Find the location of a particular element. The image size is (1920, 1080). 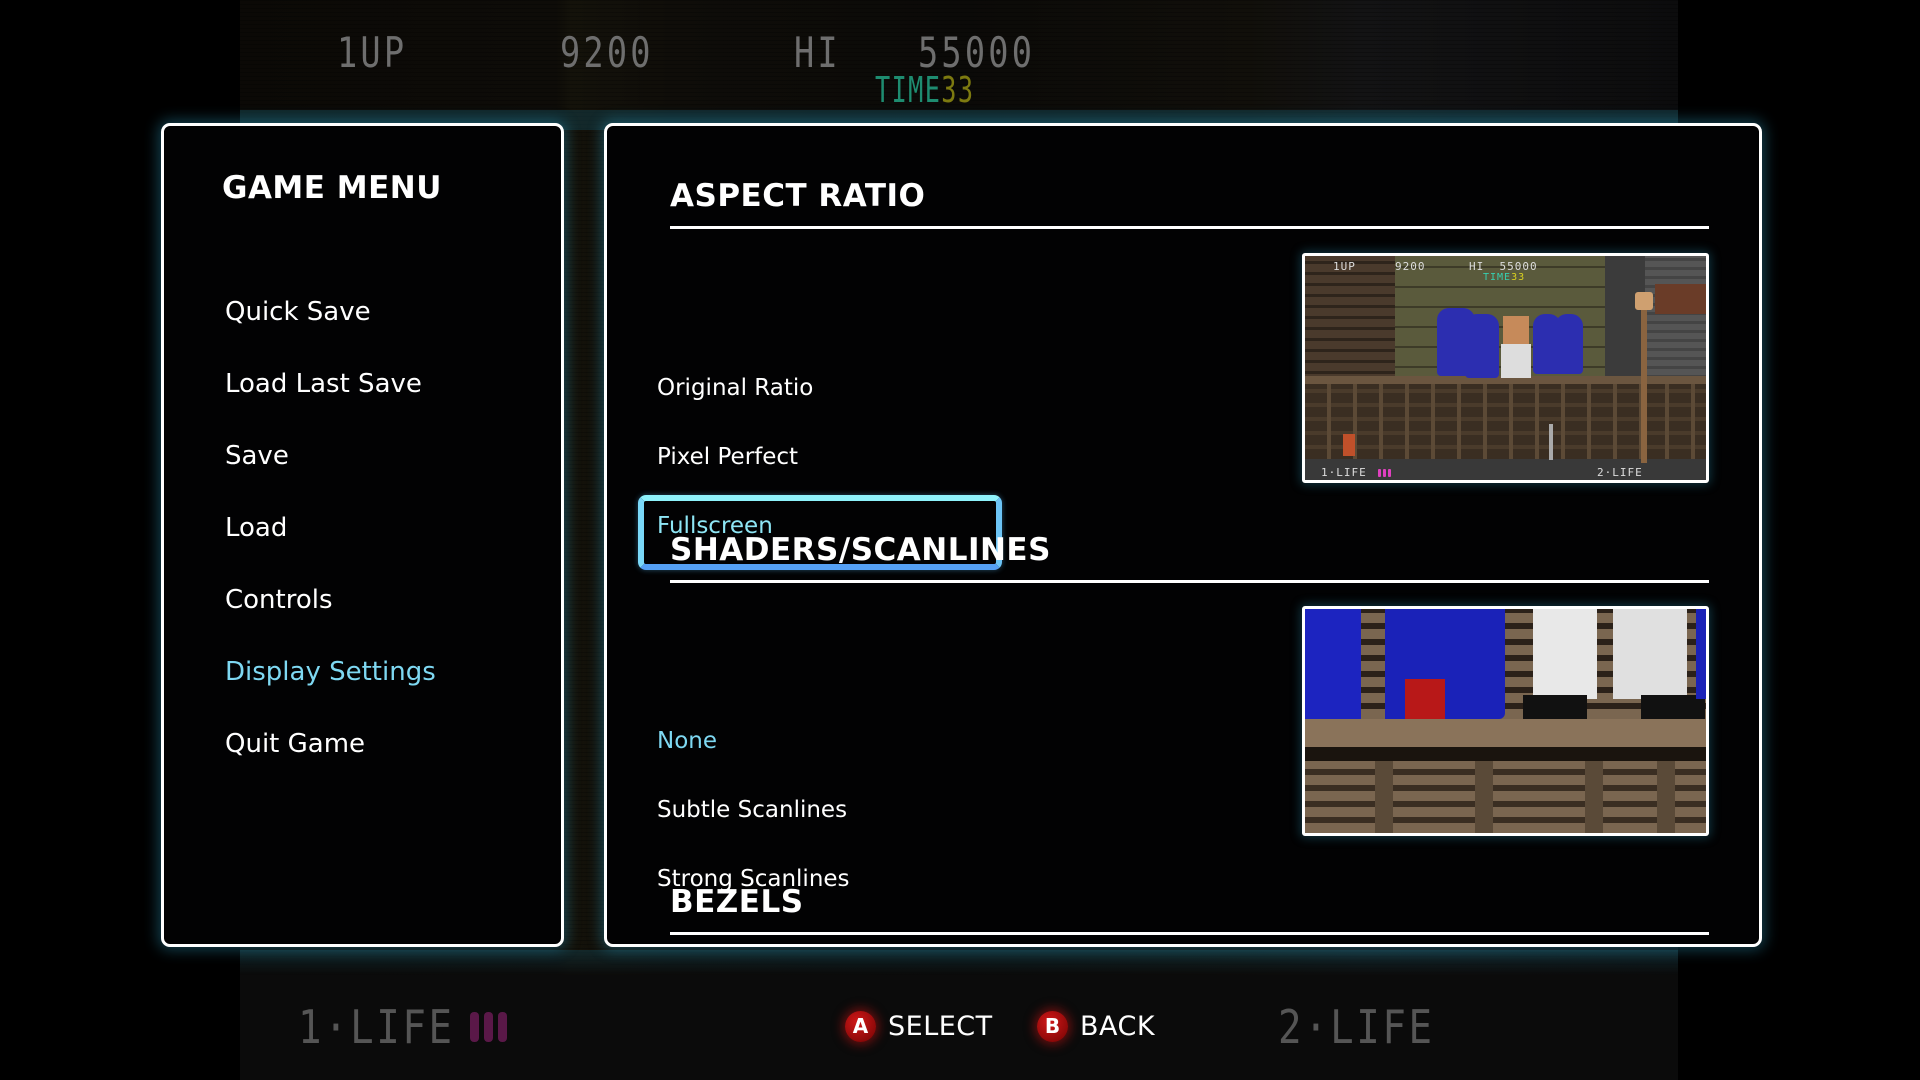

option-label: None is located at coordinates (687, 741).